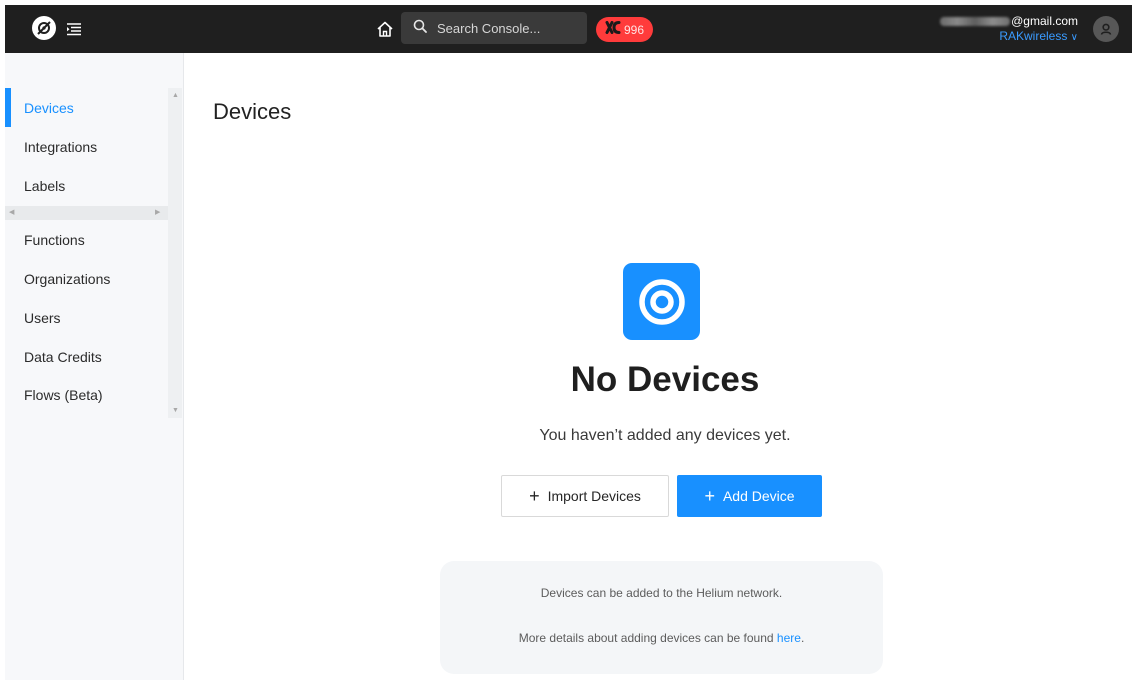  I want to click on page-title: Devices, so click(252, 111).